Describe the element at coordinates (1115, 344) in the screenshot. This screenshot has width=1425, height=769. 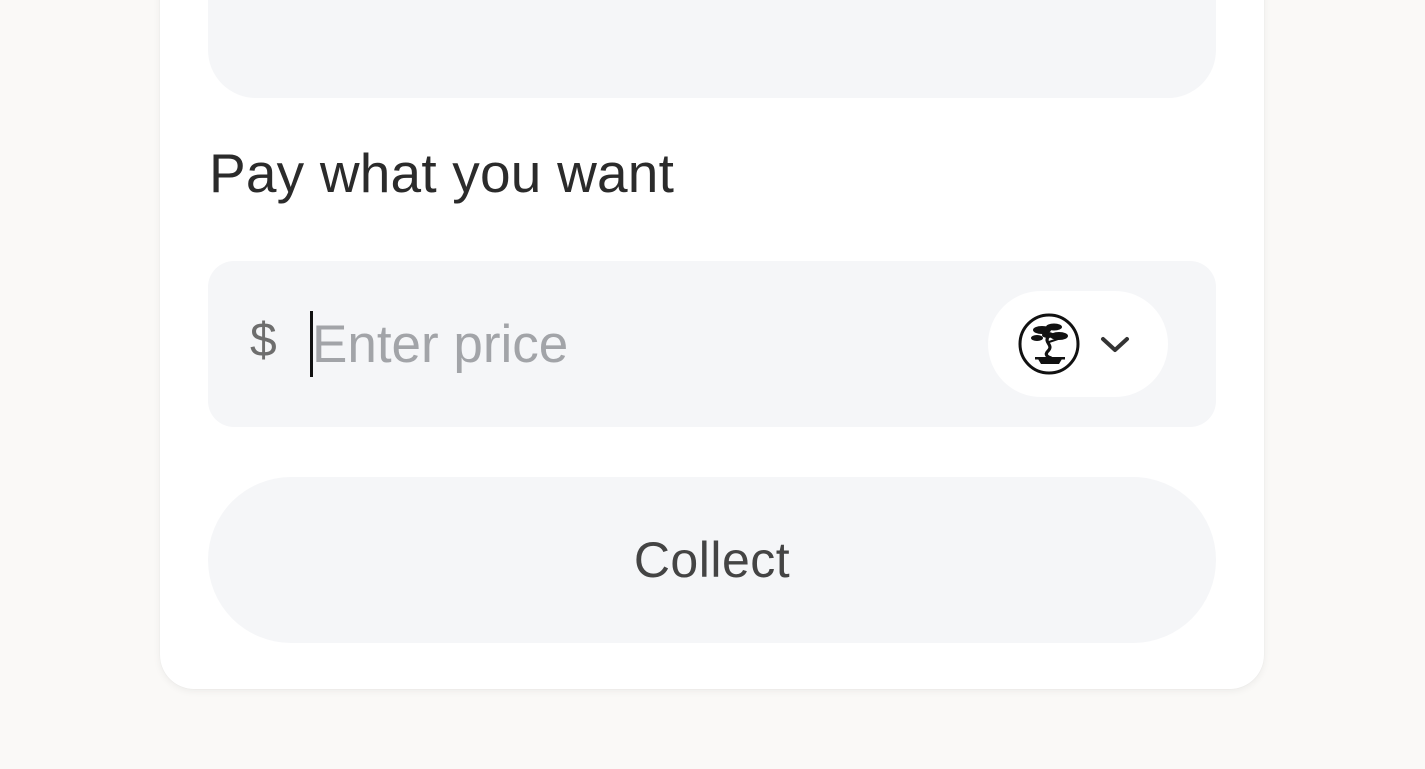
I see `chevron-down-icon` at that location.